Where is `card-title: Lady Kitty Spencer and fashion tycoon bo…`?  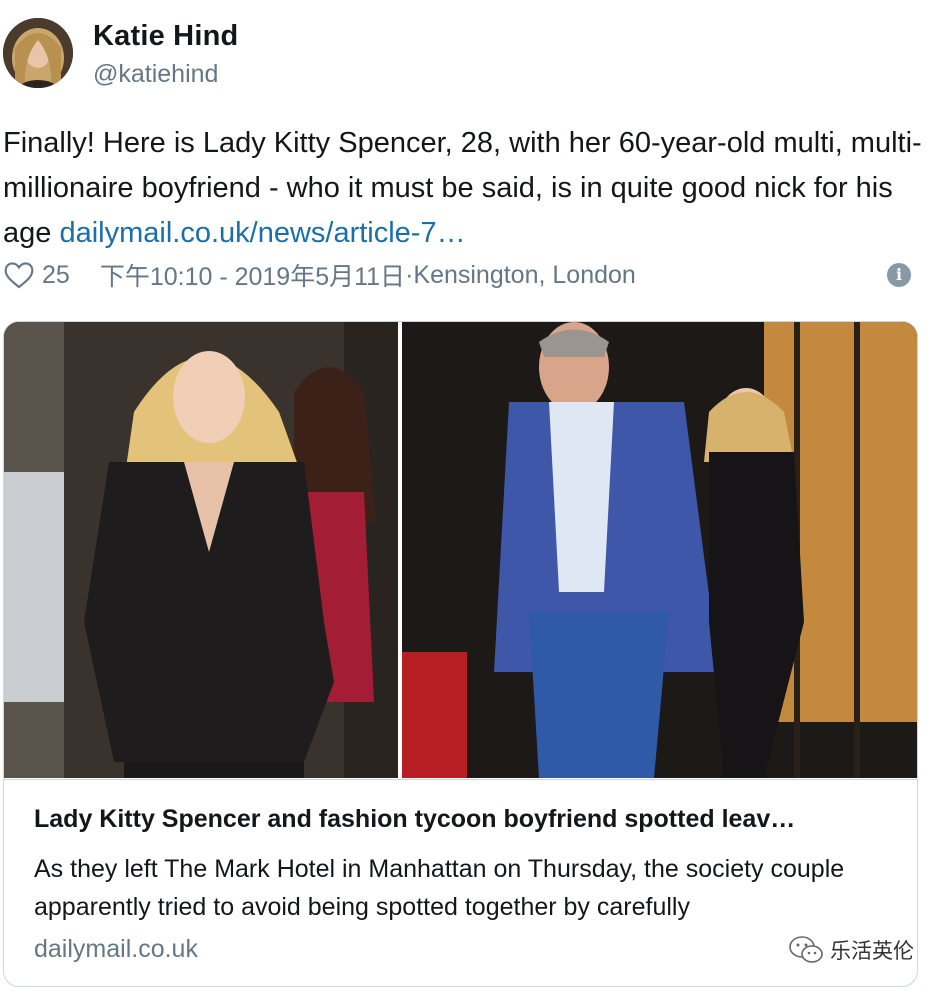 card-title: Lady Kitty Spencer and fashion tycoon bo… is located at coordinates (414, 819).